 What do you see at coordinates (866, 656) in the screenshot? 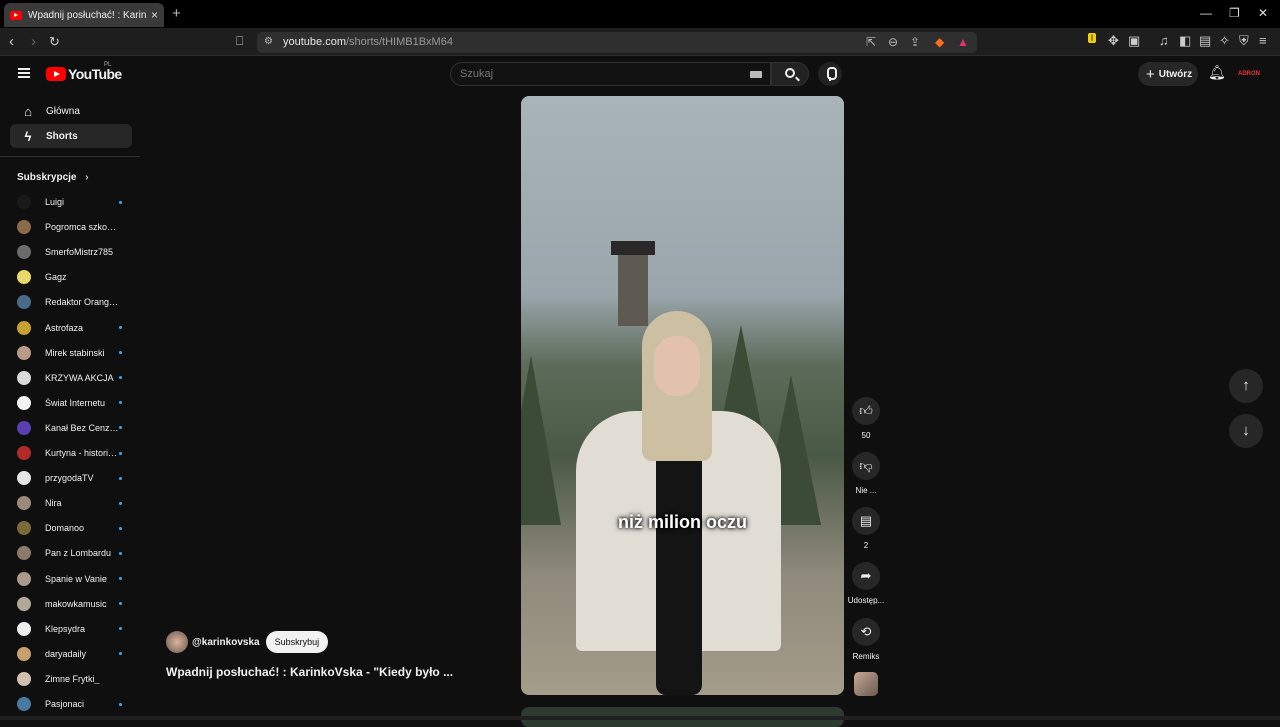
I see `remix-label: Remiks` at bounding box center [866, 656].